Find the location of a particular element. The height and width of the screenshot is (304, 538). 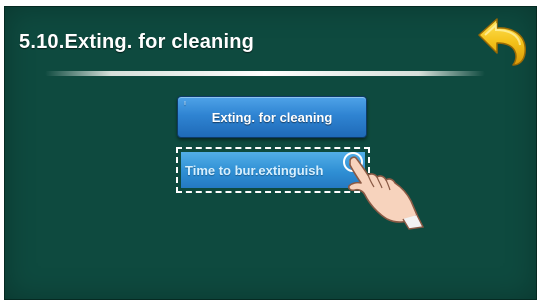

button-label: Exting. for cleaning is located at coordinates (272, 117).